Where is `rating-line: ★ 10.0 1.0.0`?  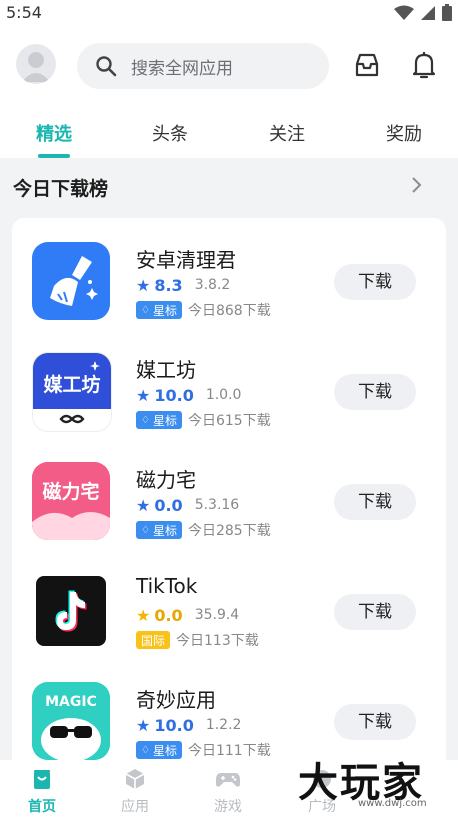 rating-line: ★ 10.0 1.0.0 is located at coordinates (188, 395).